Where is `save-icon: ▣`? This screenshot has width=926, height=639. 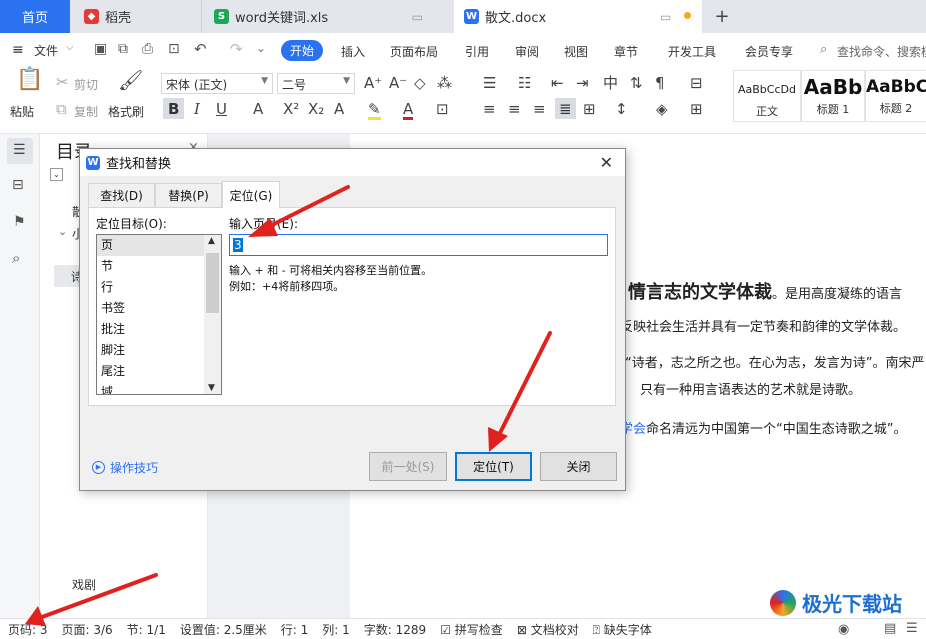
save-icon: ▣ is located at coordinates (100, 49).